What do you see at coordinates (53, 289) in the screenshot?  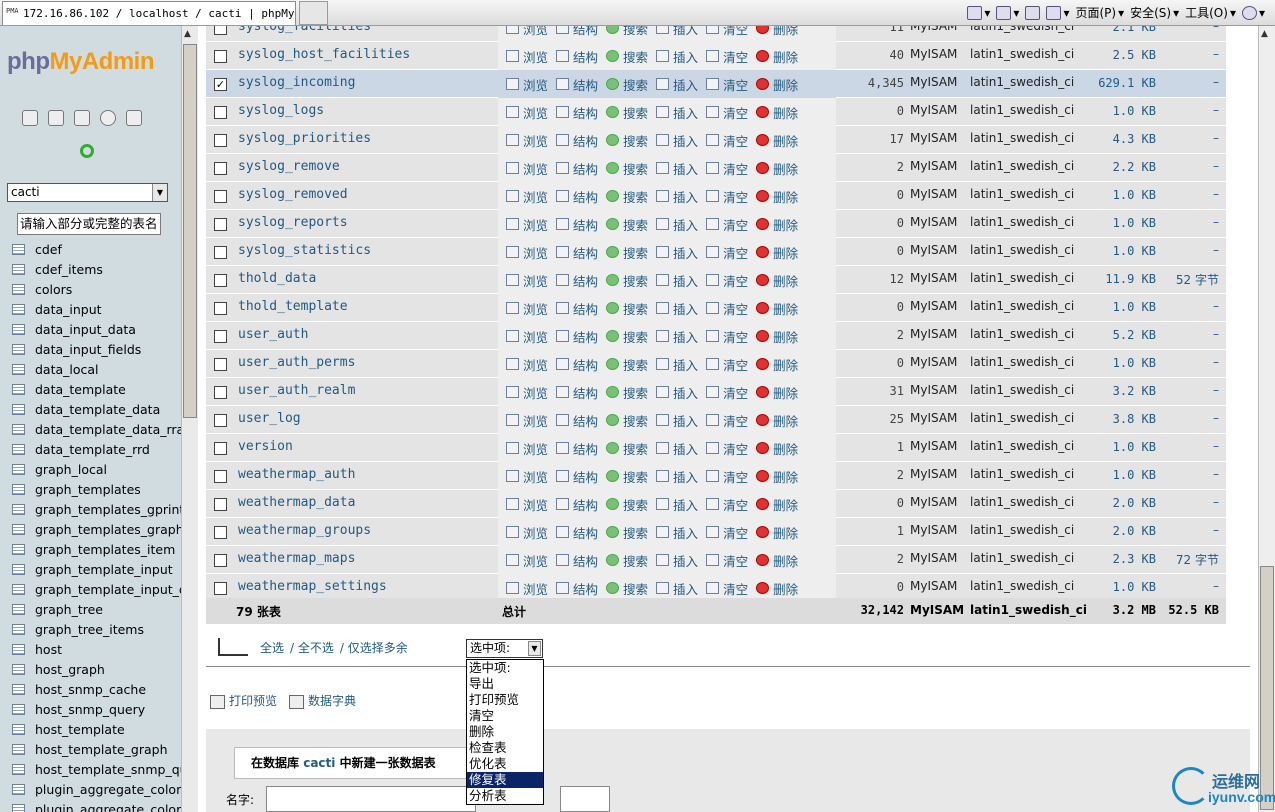 I see `sidebar-table-name: colors` at bounding box center [53, 289].